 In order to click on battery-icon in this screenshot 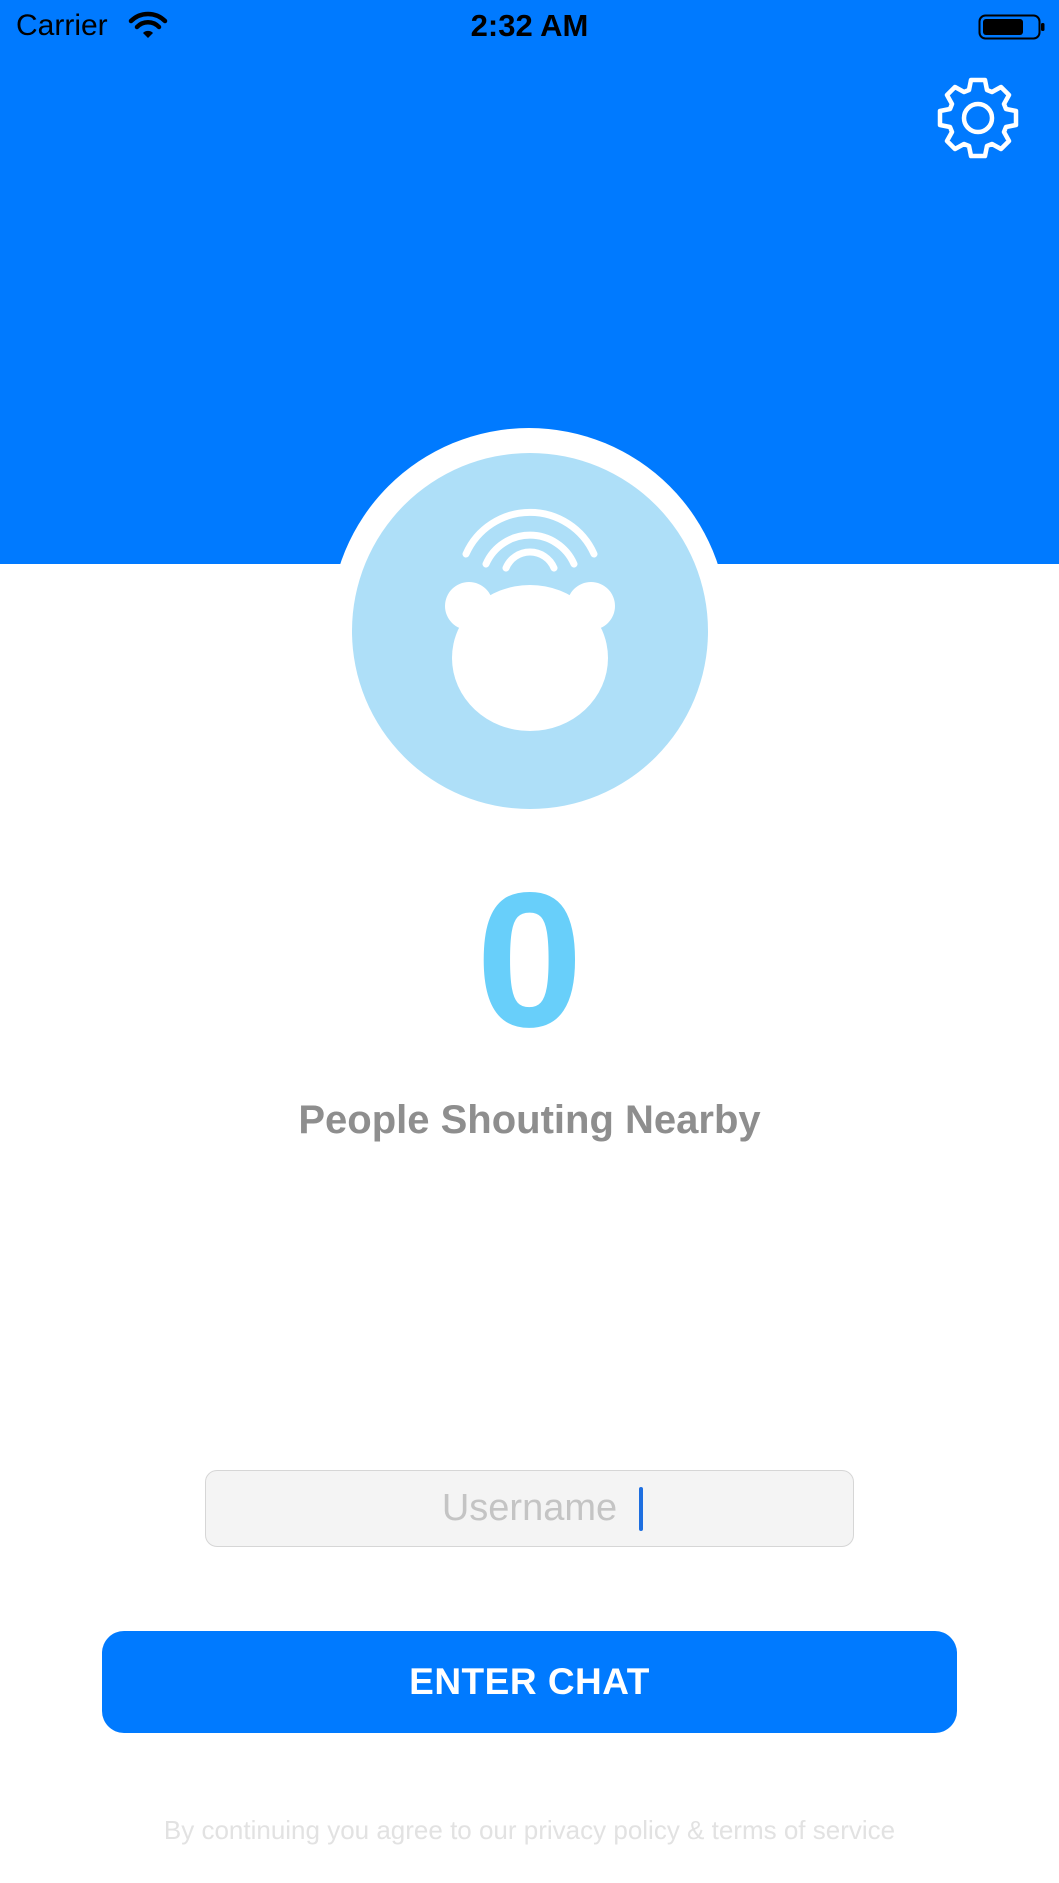, I will do `click(1012, 27)`.